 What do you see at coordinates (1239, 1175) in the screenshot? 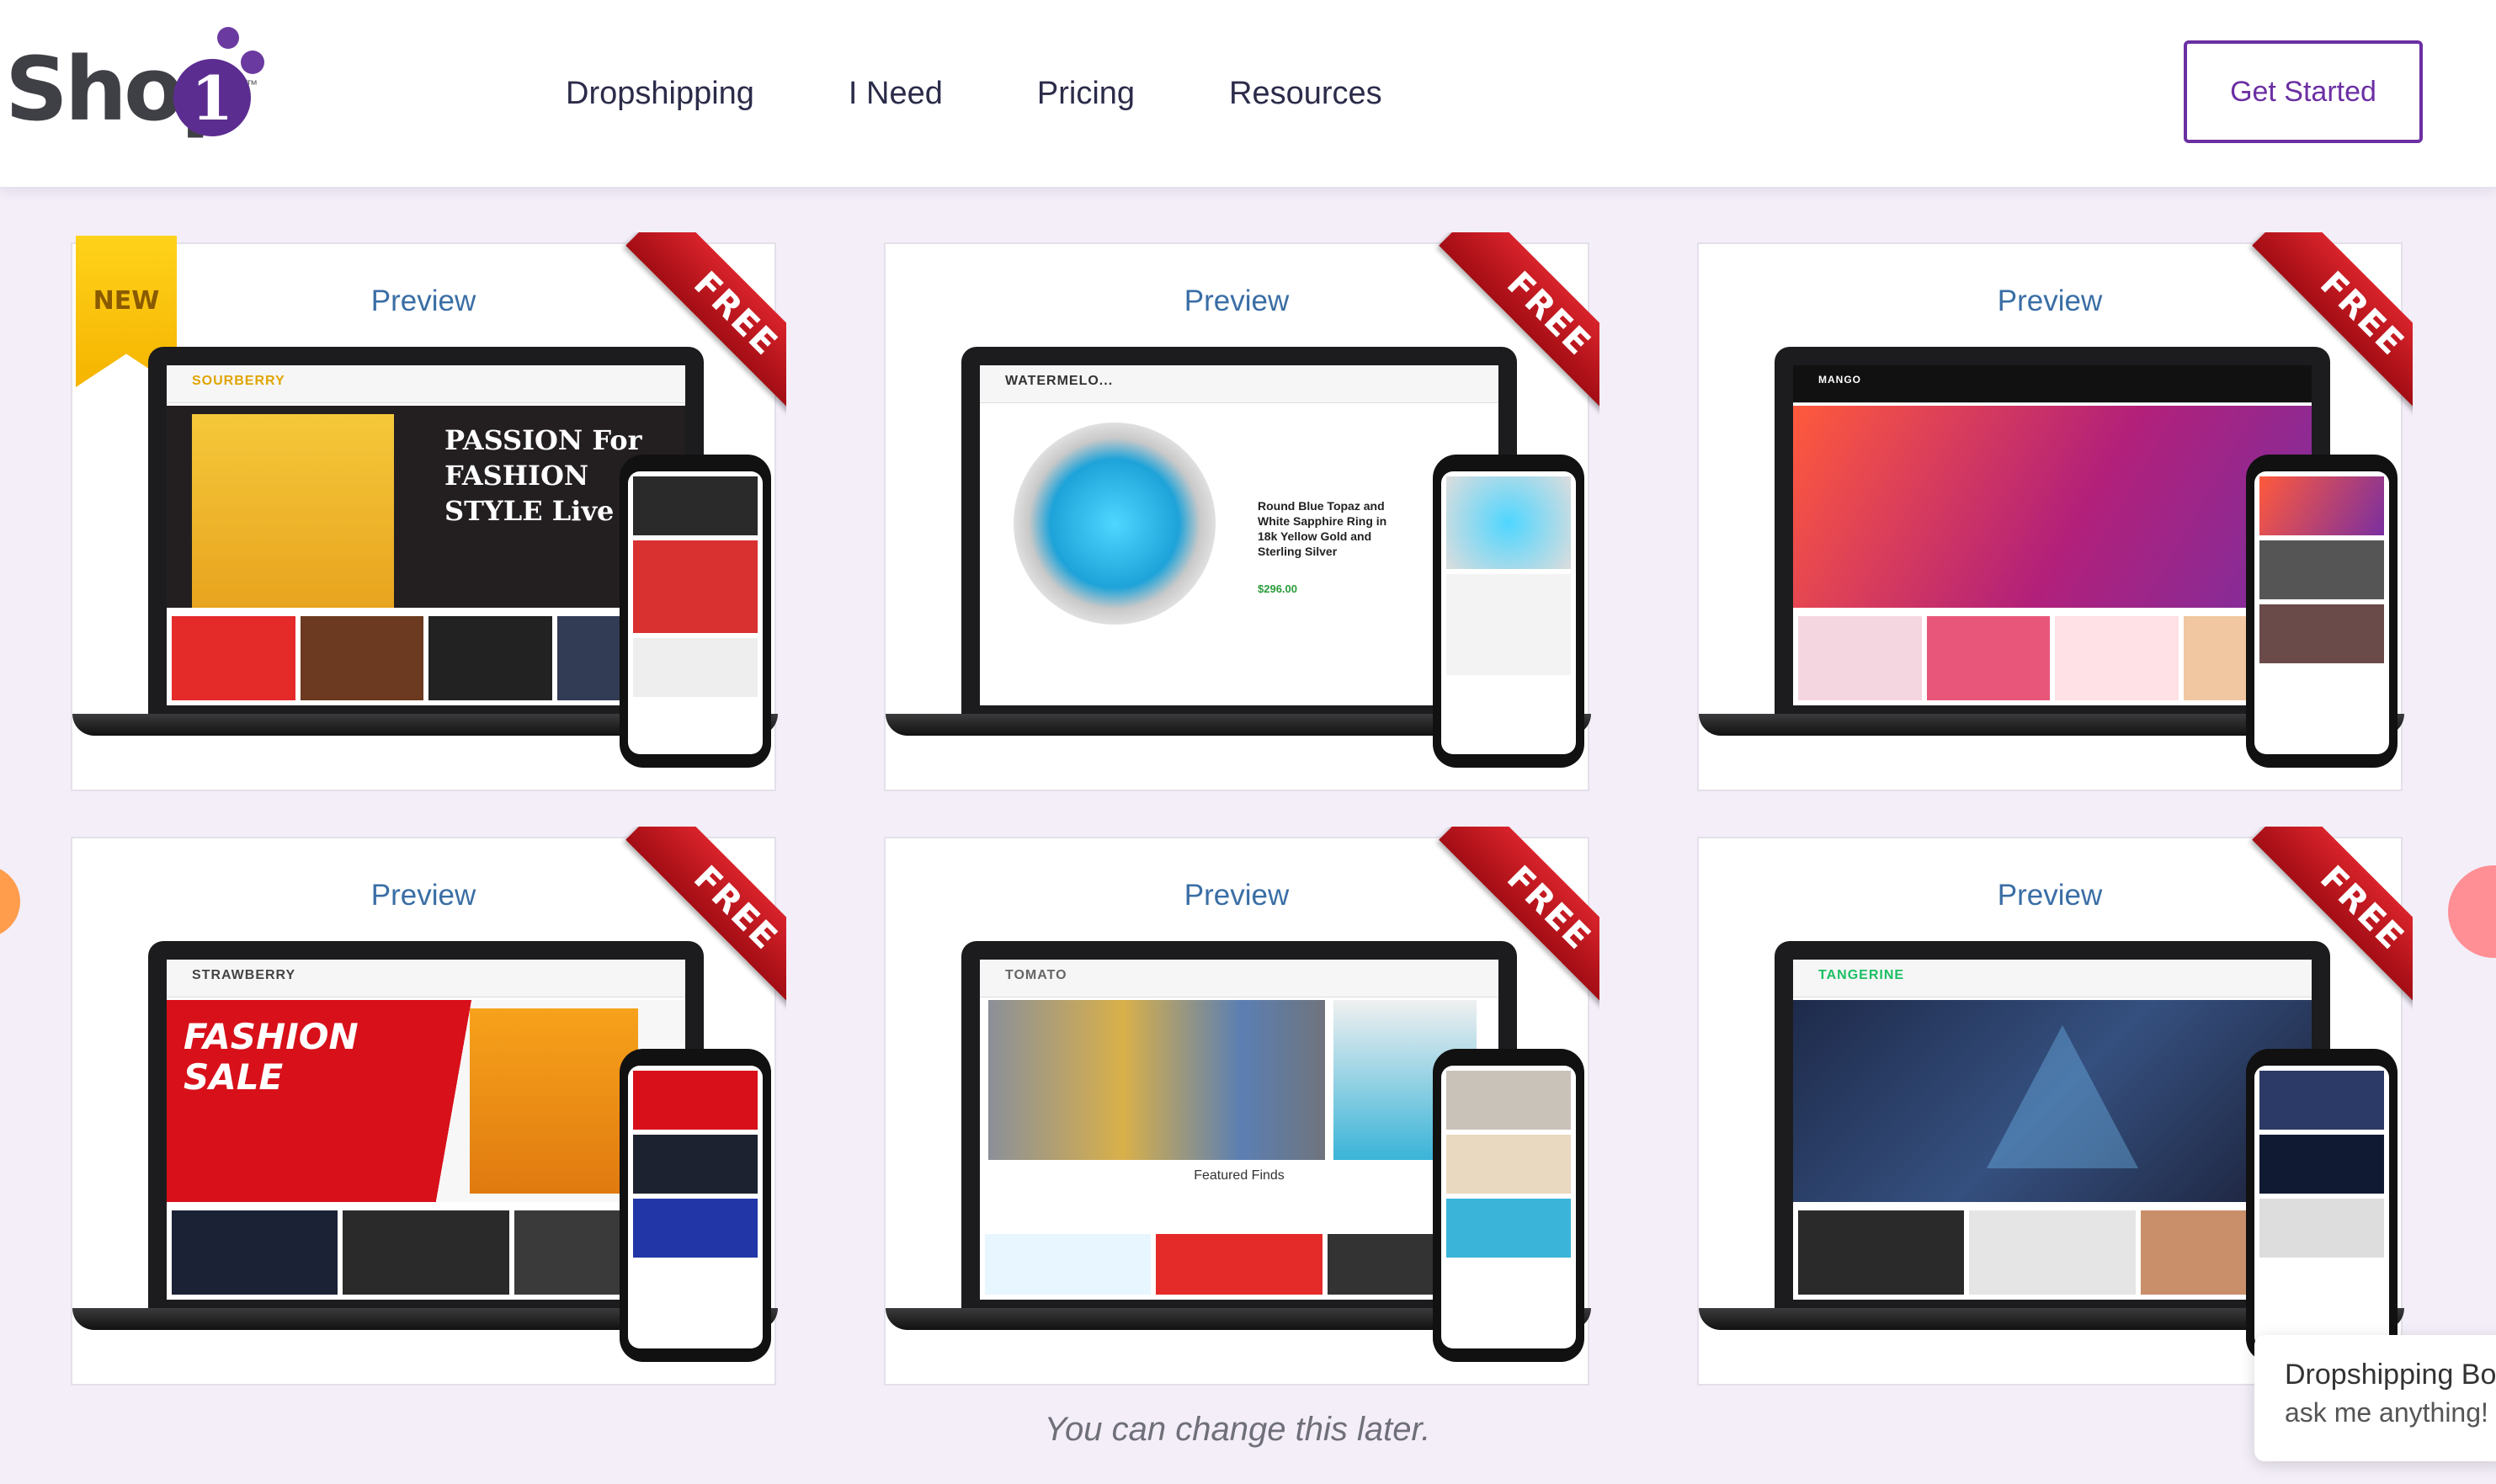
I see `section-title: Featured Finds` at bounding box center [1239, 1175].